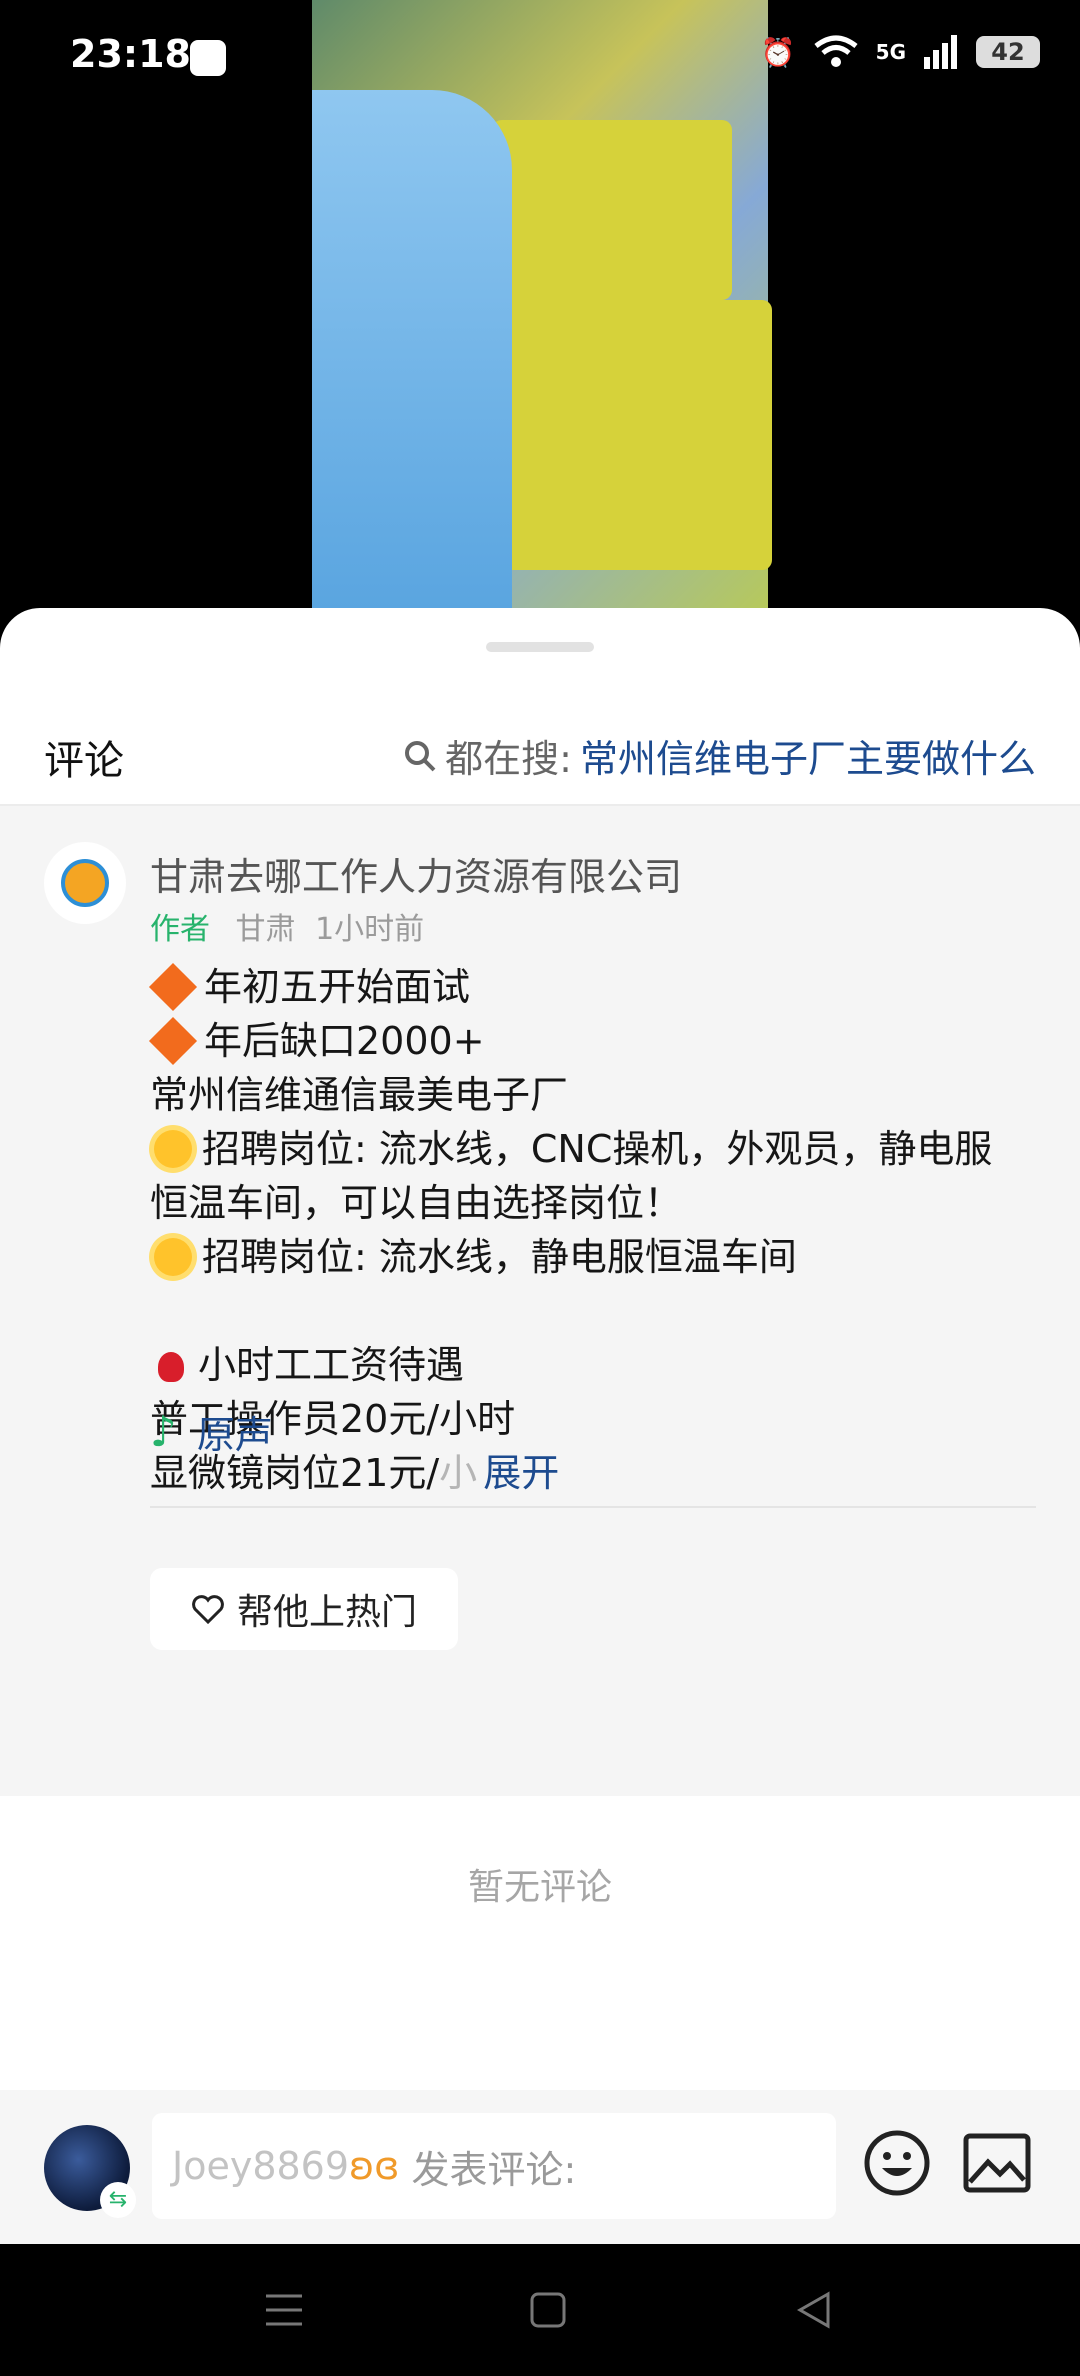 Image resolution: width=1080 pixels, height=2376 pixels. What do you see at coordinates (595, 1311) in the screenshot?
I see `content-blank-line` at bounding box center [595, 1311].